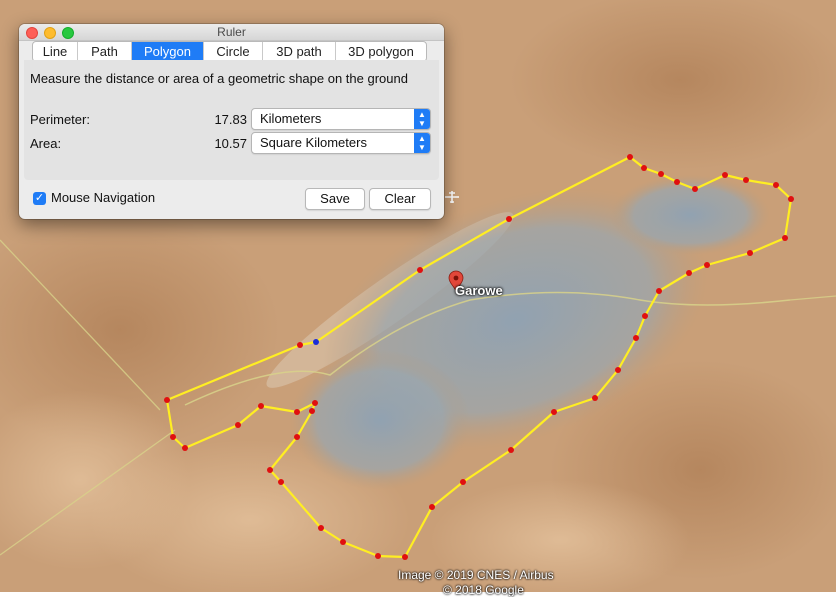 The image size is (836, 597). I want to click on imagery-credit: Image © 2019 CNES / Airbus, so click(476, 575).